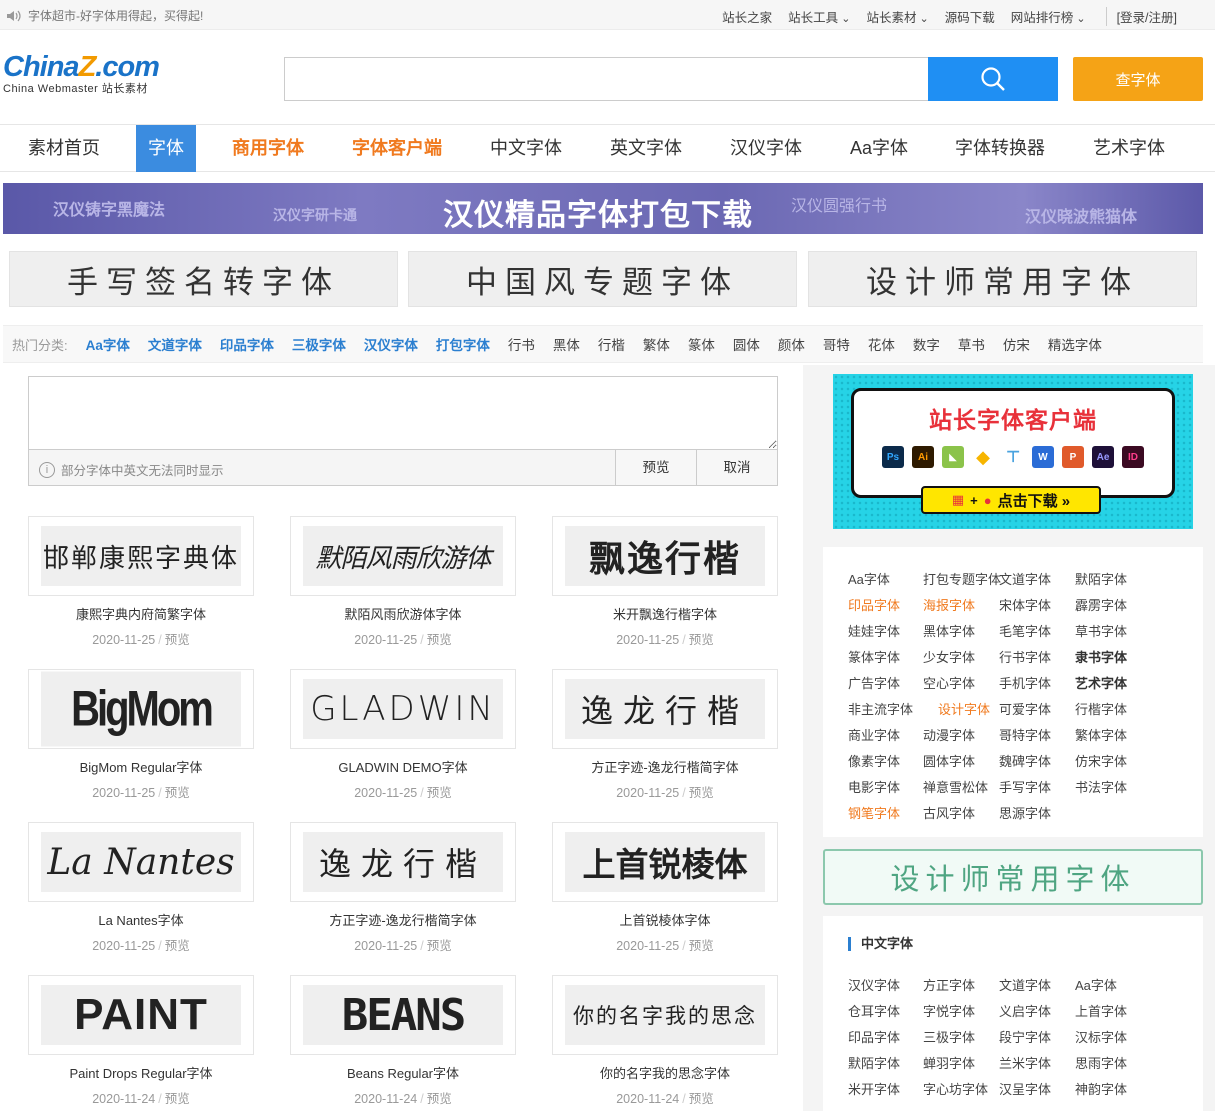 The image size is (1215, 1111). Describe the element at coordinates (1025, 1010) in the screenshot. I see `chinese-font-link: 义启字体` at that location.